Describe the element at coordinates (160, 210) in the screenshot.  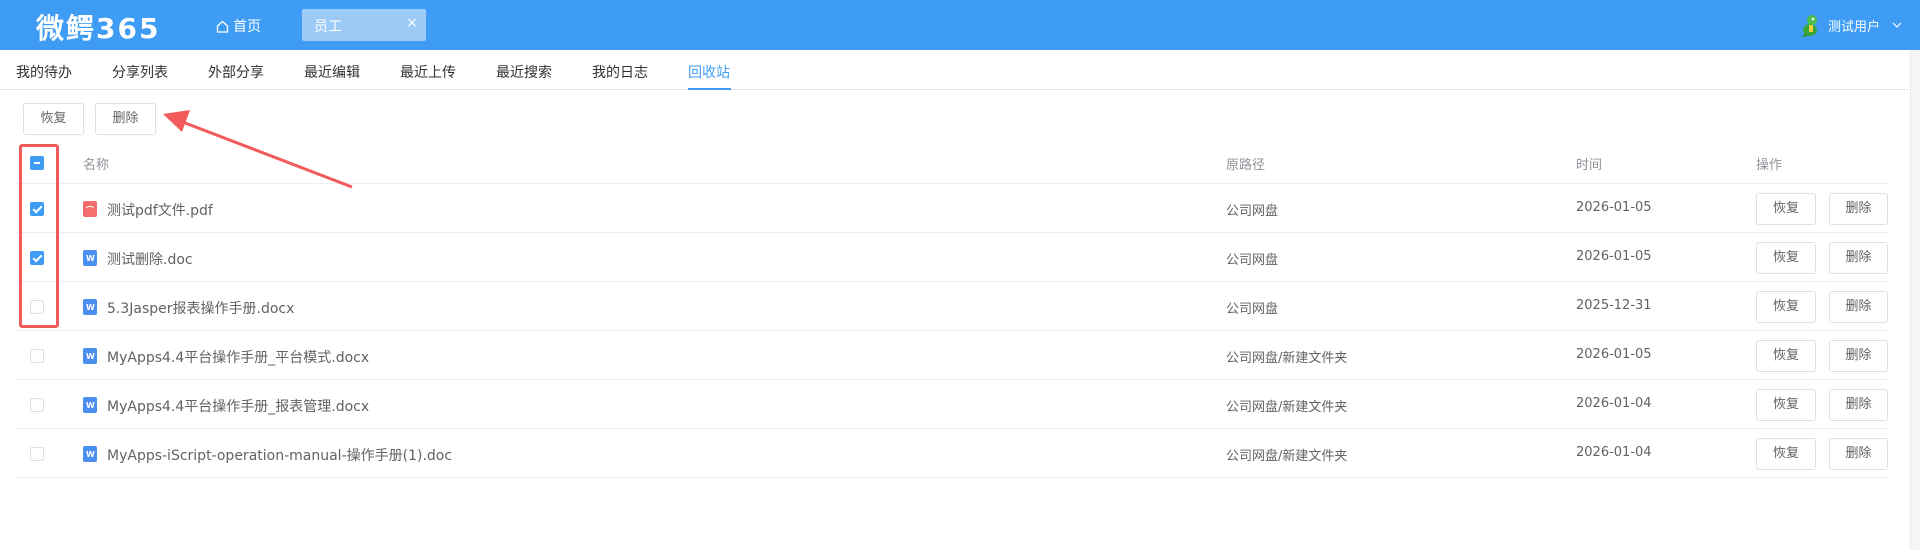
I see `file-name: 测试pdf文件.pdf` at that location.